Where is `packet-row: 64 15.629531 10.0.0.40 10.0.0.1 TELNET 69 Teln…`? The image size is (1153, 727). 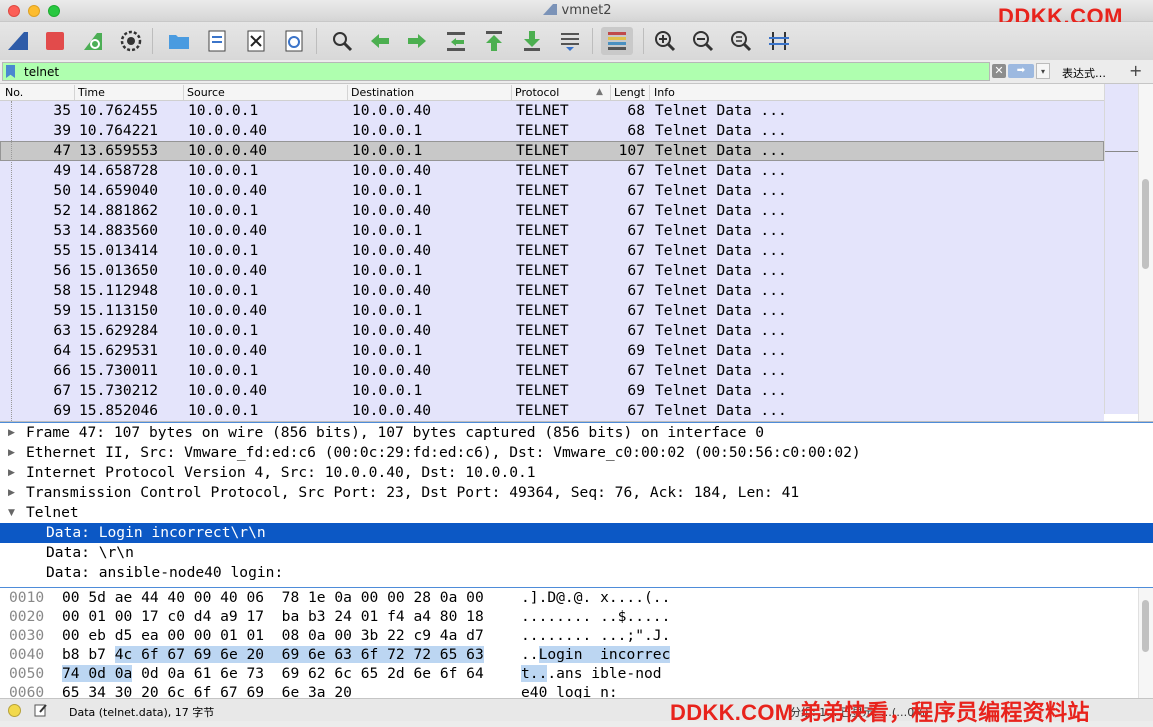 packet-row: 64 15.629531 10.0.0.40 10.0.0.1 TELNET 69 Teln… is located at coordinates (552, 351).